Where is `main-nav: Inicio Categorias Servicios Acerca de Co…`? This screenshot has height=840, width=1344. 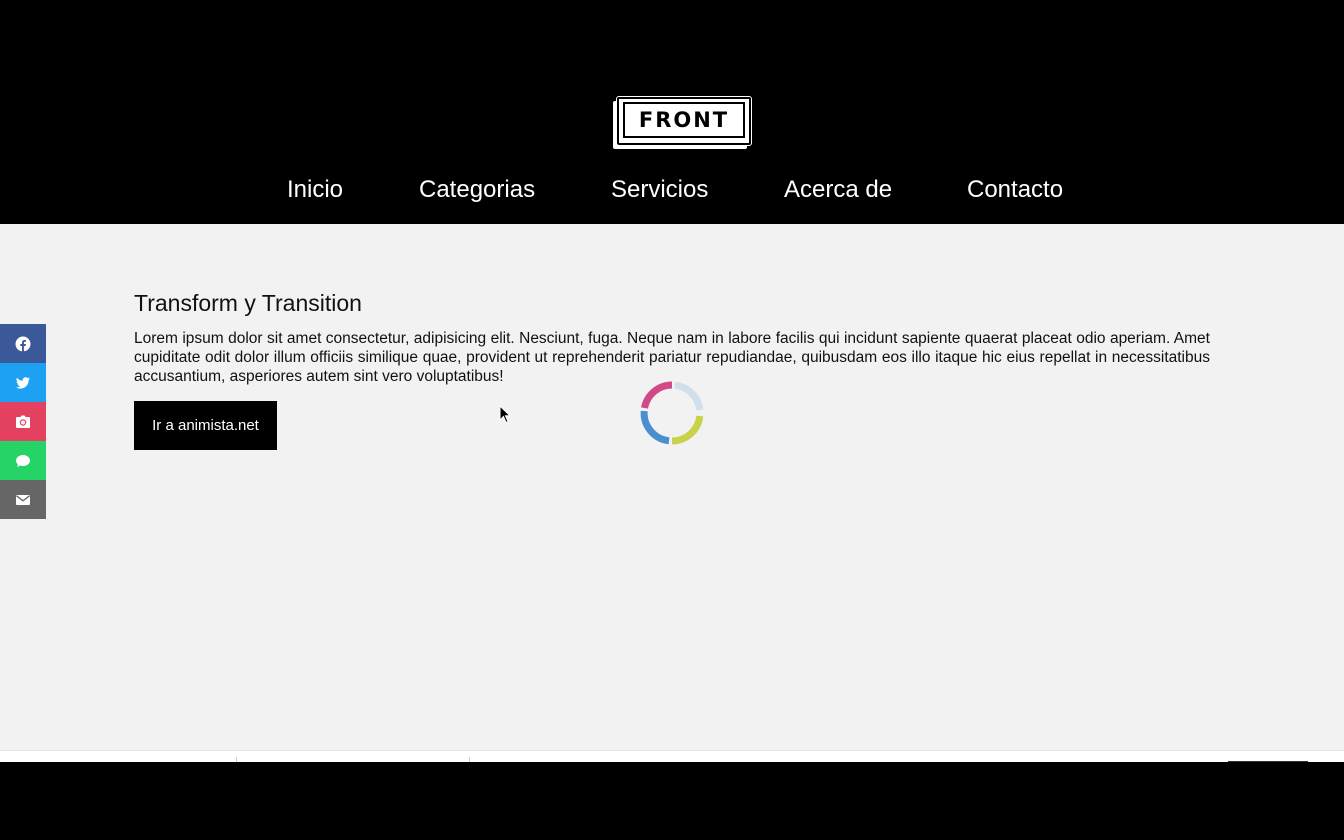 main-nav: Inicio Categorias Servicios Acerca de Co… is located at coordinates (672, 190).